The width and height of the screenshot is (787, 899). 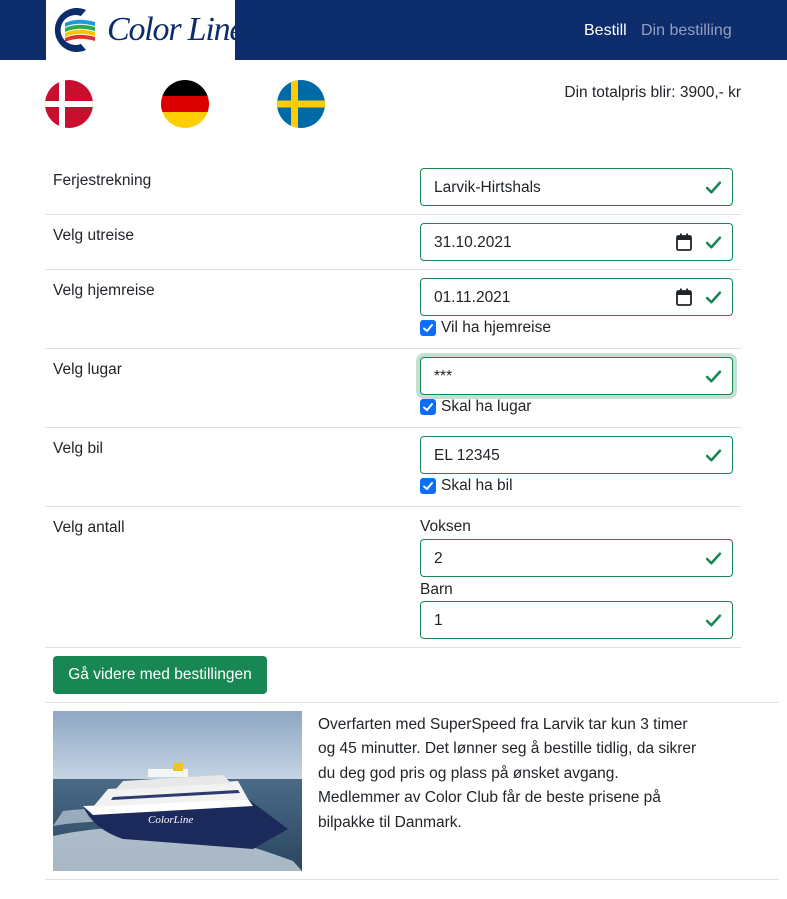 What do you see at coordinates (436, 589) in the screenshot?
I see `label-barn: Barn` at bounding box center [436, 589].